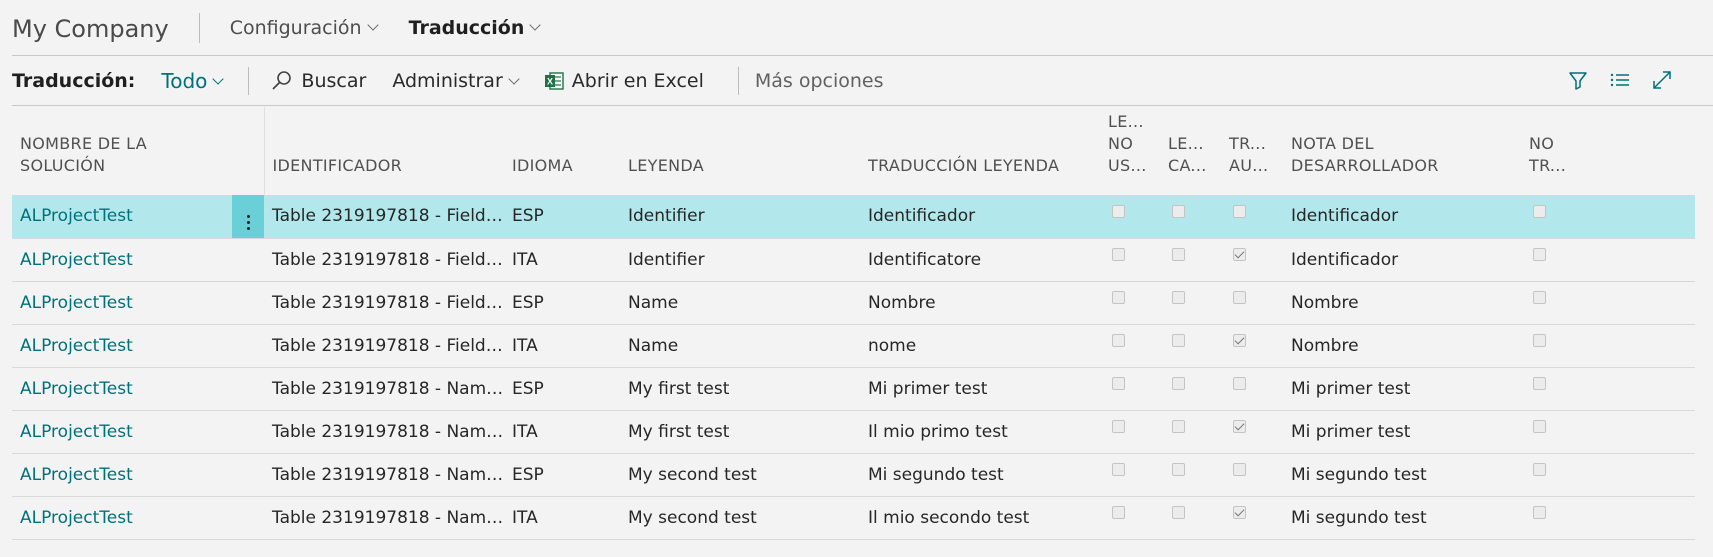 This screenshot has width=1713, height=557. Describe the element at coordinates (980, 432) in the screenshot. I see `cell-translation: Il mio primo test` at that location.